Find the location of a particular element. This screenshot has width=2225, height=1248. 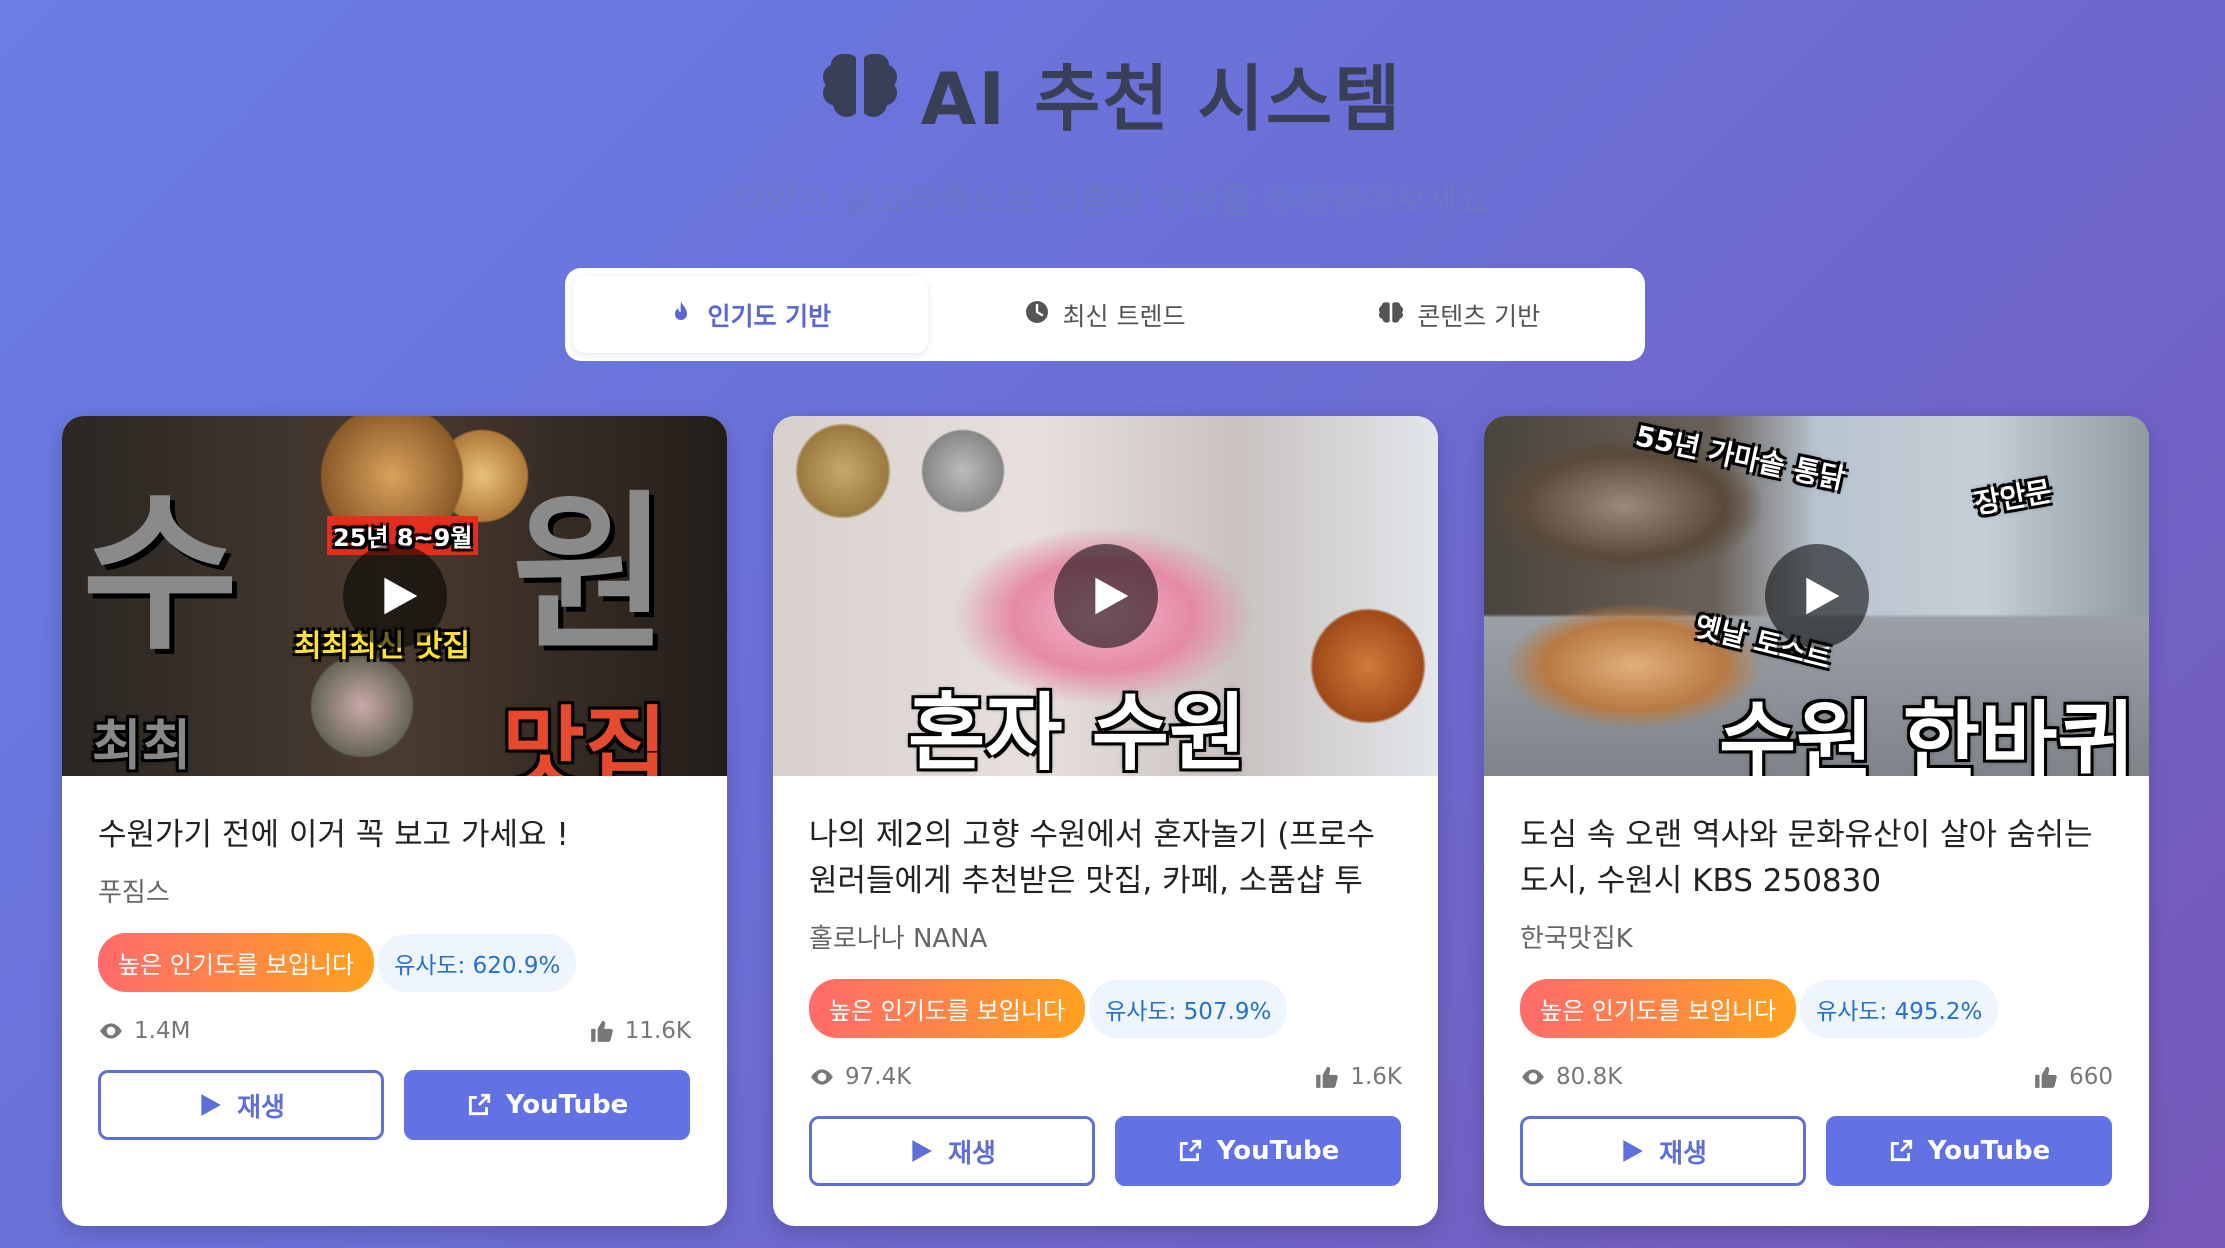

fire-icon is located at coordinates (681, 315).